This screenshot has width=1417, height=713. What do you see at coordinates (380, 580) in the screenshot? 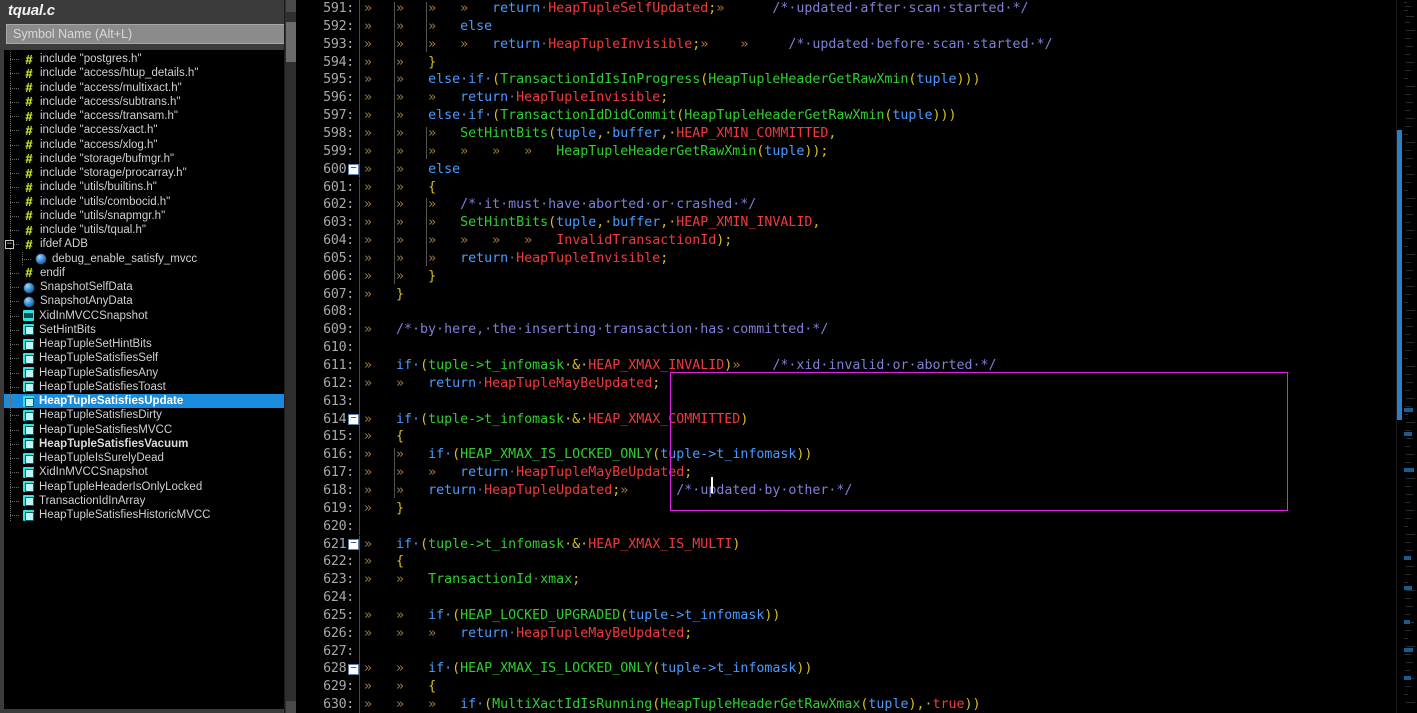
I see `tab-marker-icon: »` at bounding box center [380, 580].